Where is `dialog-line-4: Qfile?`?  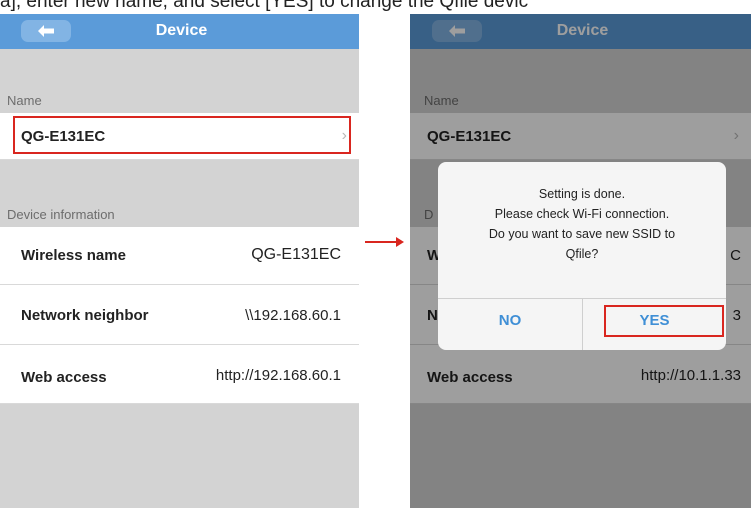 dialog-line-4: Qfile? is located at coordinates (582, 254).